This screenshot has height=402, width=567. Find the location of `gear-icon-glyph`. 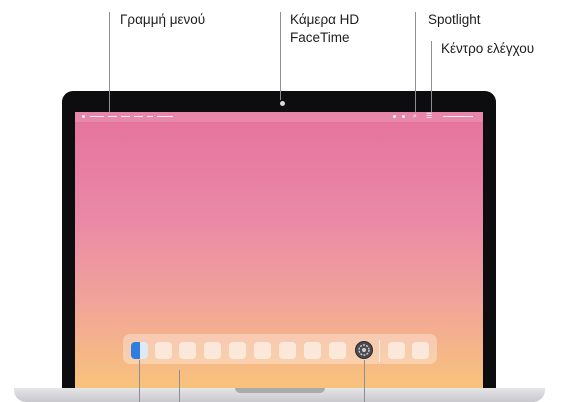

gear-icon-glyph is located at coordinates (364, 350).